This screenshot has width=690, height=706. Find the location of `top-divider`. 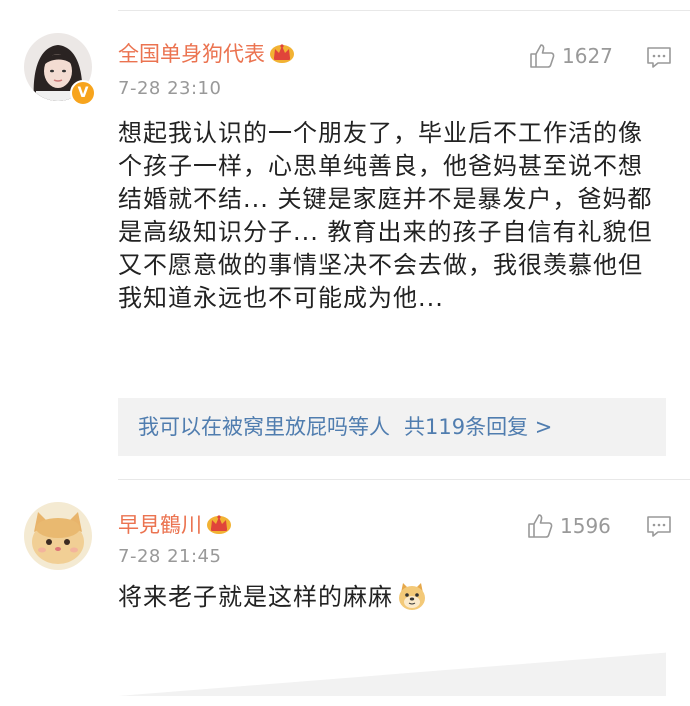

top-divider is located at coordinates (404, 10).